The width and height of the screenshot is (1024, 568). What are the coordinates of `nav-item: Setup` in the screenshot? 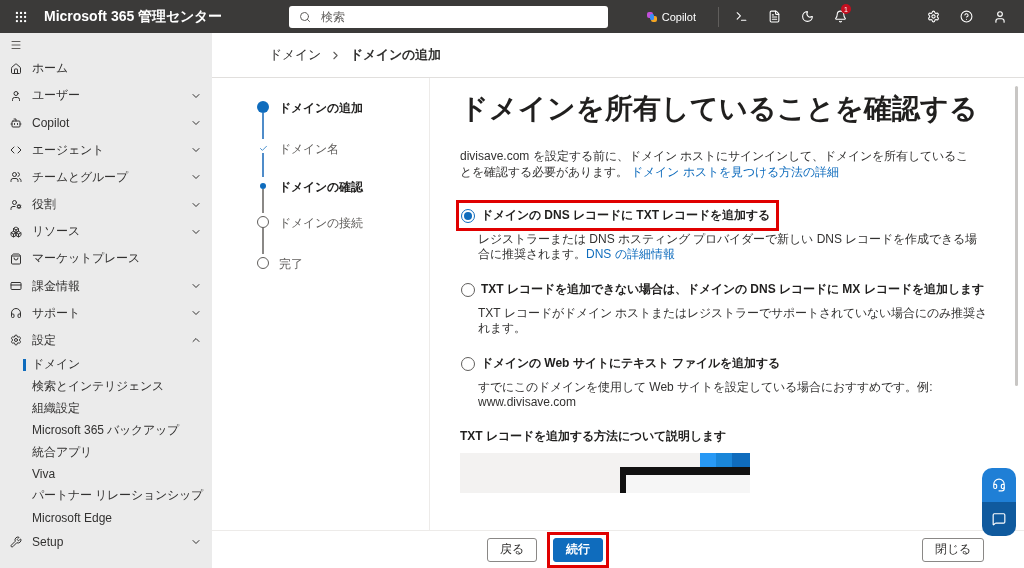 It's located at (106, 542).